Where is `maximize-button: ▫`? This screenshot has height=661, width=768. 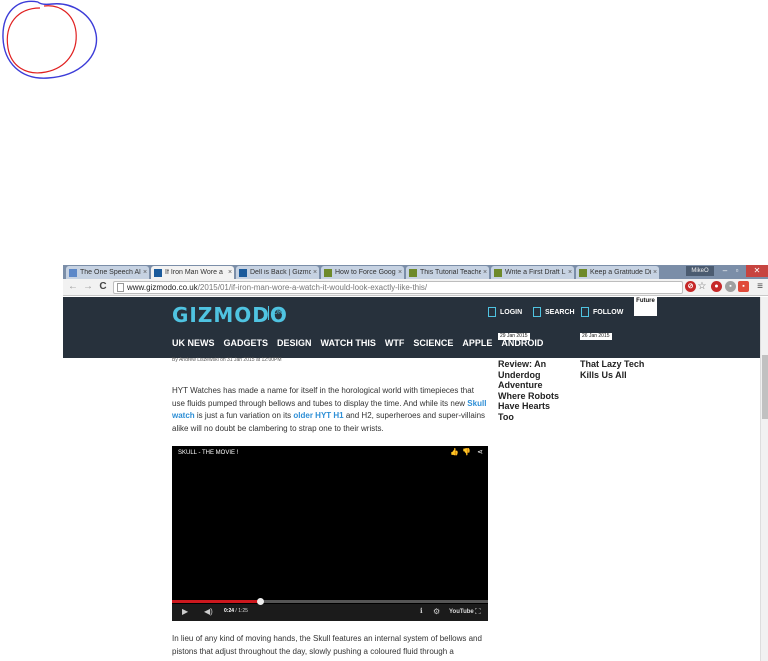
maximize-button: ▫ is located at coordinates (737, 271).